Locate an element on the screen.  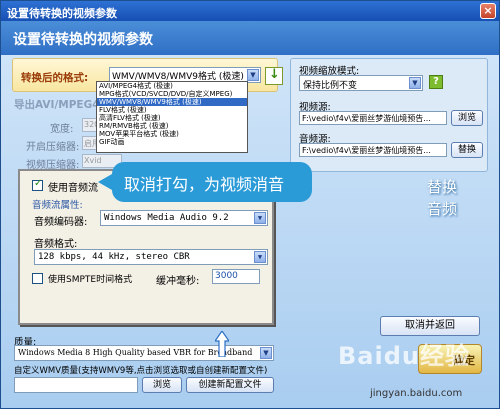
audio-encoder-label: 音频编码器: is located at coordinates (61, 222).